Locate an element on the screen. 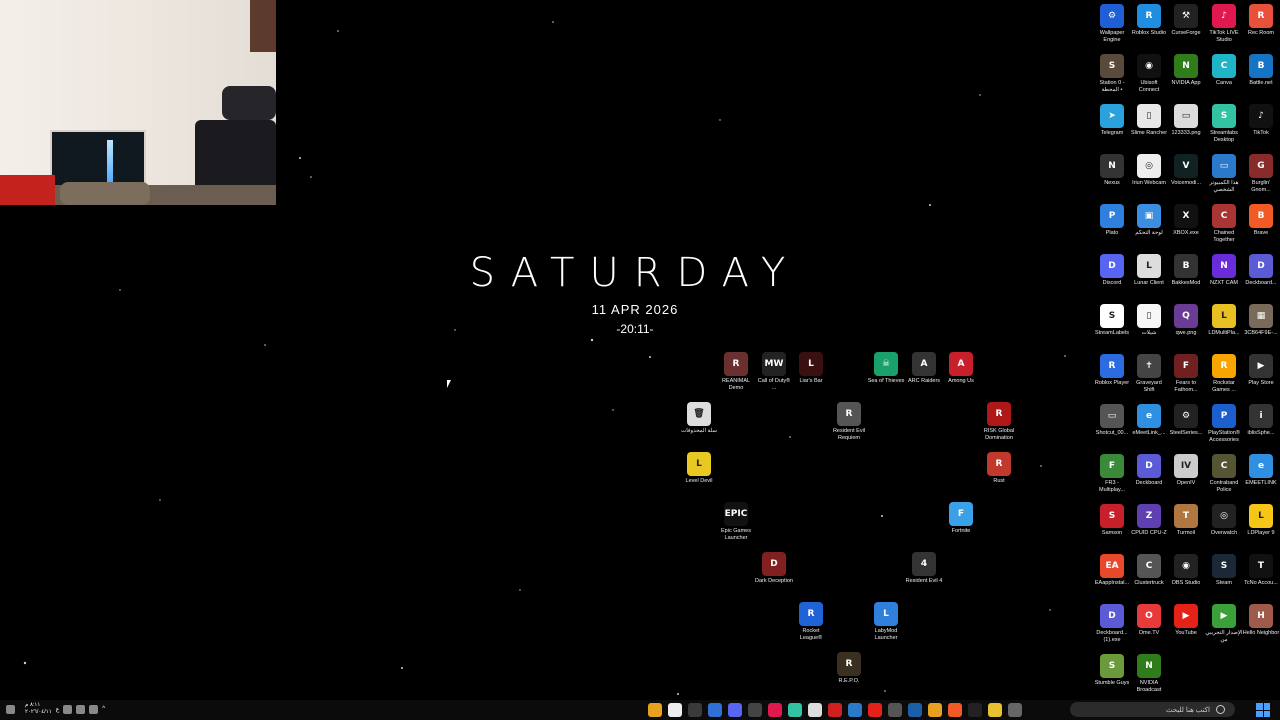 The image size is (1280, 720). desktop-icon-roblox-player: R Roblox Player is located at coordinates (1112, 370).